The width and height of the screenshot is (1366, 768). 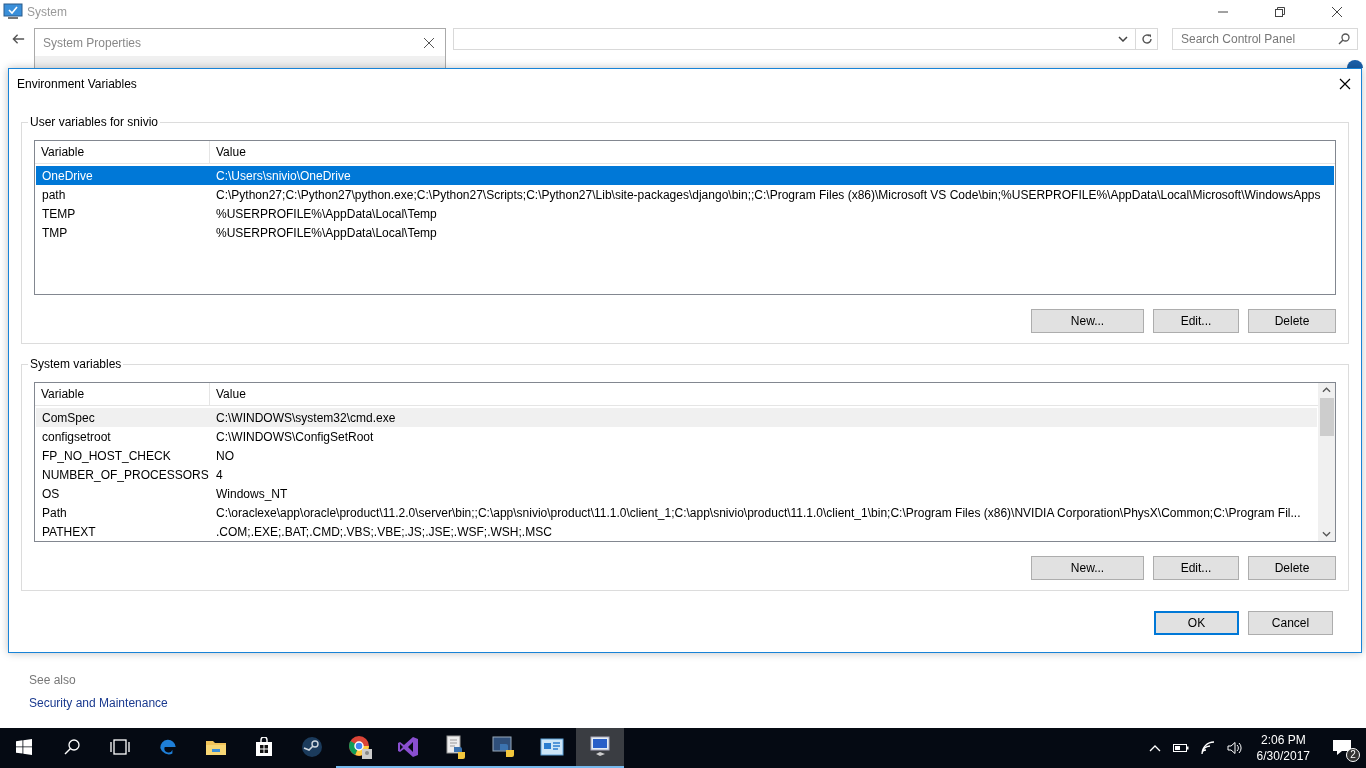 I want to click on notification-count: 2, so click(x=1353, y=755).